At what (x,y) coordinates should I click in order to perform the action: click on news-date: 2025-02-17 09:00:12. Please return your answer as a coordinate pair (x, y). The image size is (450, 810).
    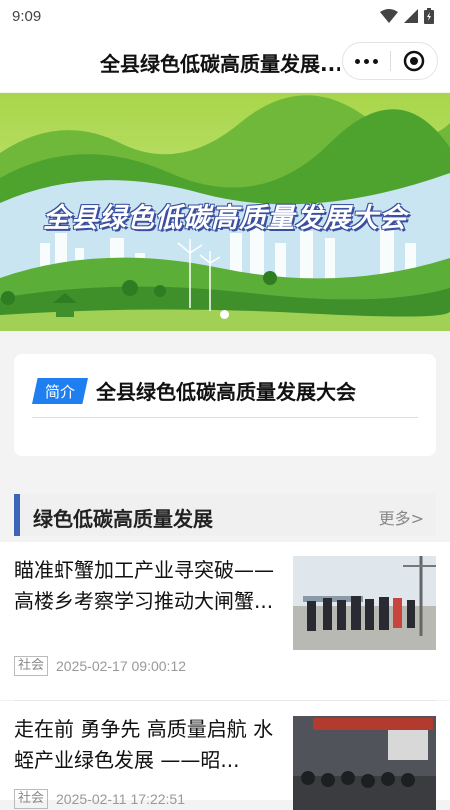
    Looking at the image, I should click on (121, 666).